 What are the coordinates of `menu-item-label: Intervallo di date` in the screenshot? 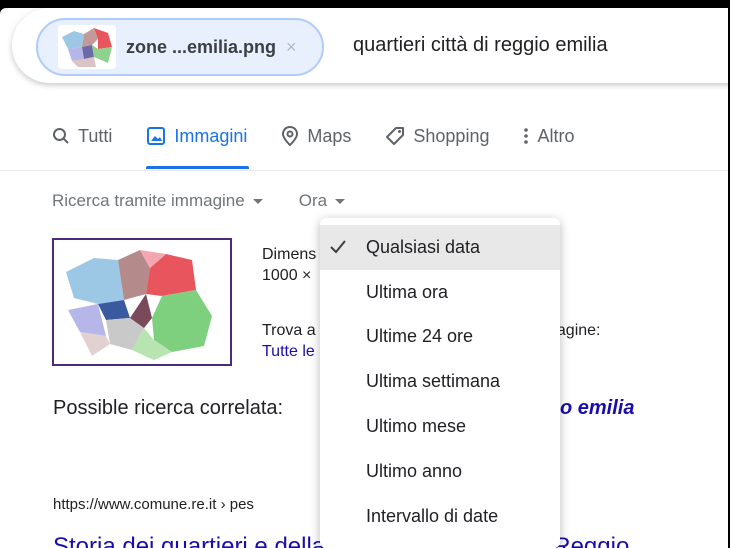 It's located at (432, 515).